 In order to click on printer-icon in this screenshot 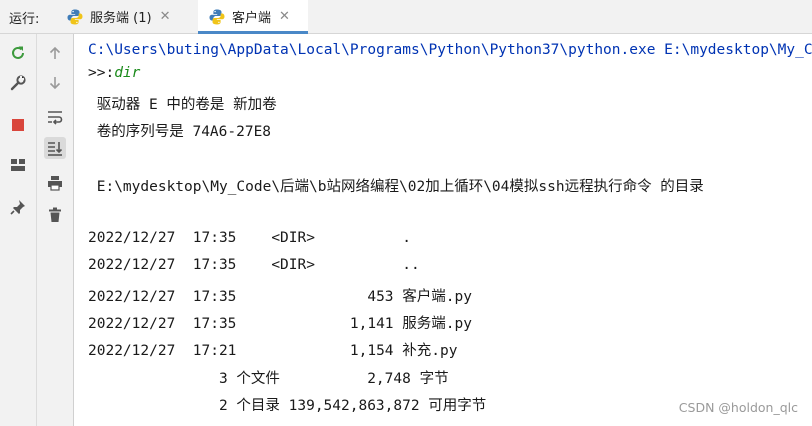, I will do `click(55, 183)`.